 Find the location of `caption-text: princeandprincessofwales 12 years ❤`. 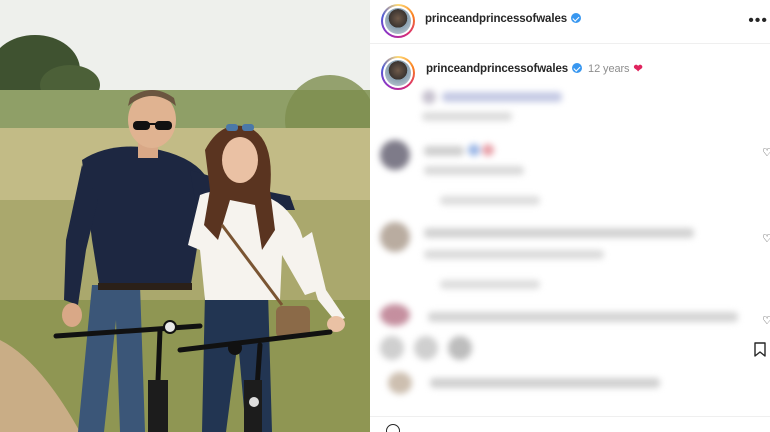

caption-text: princeandprincessofwales 12 years ❤ is located at coordinates (534, 68).